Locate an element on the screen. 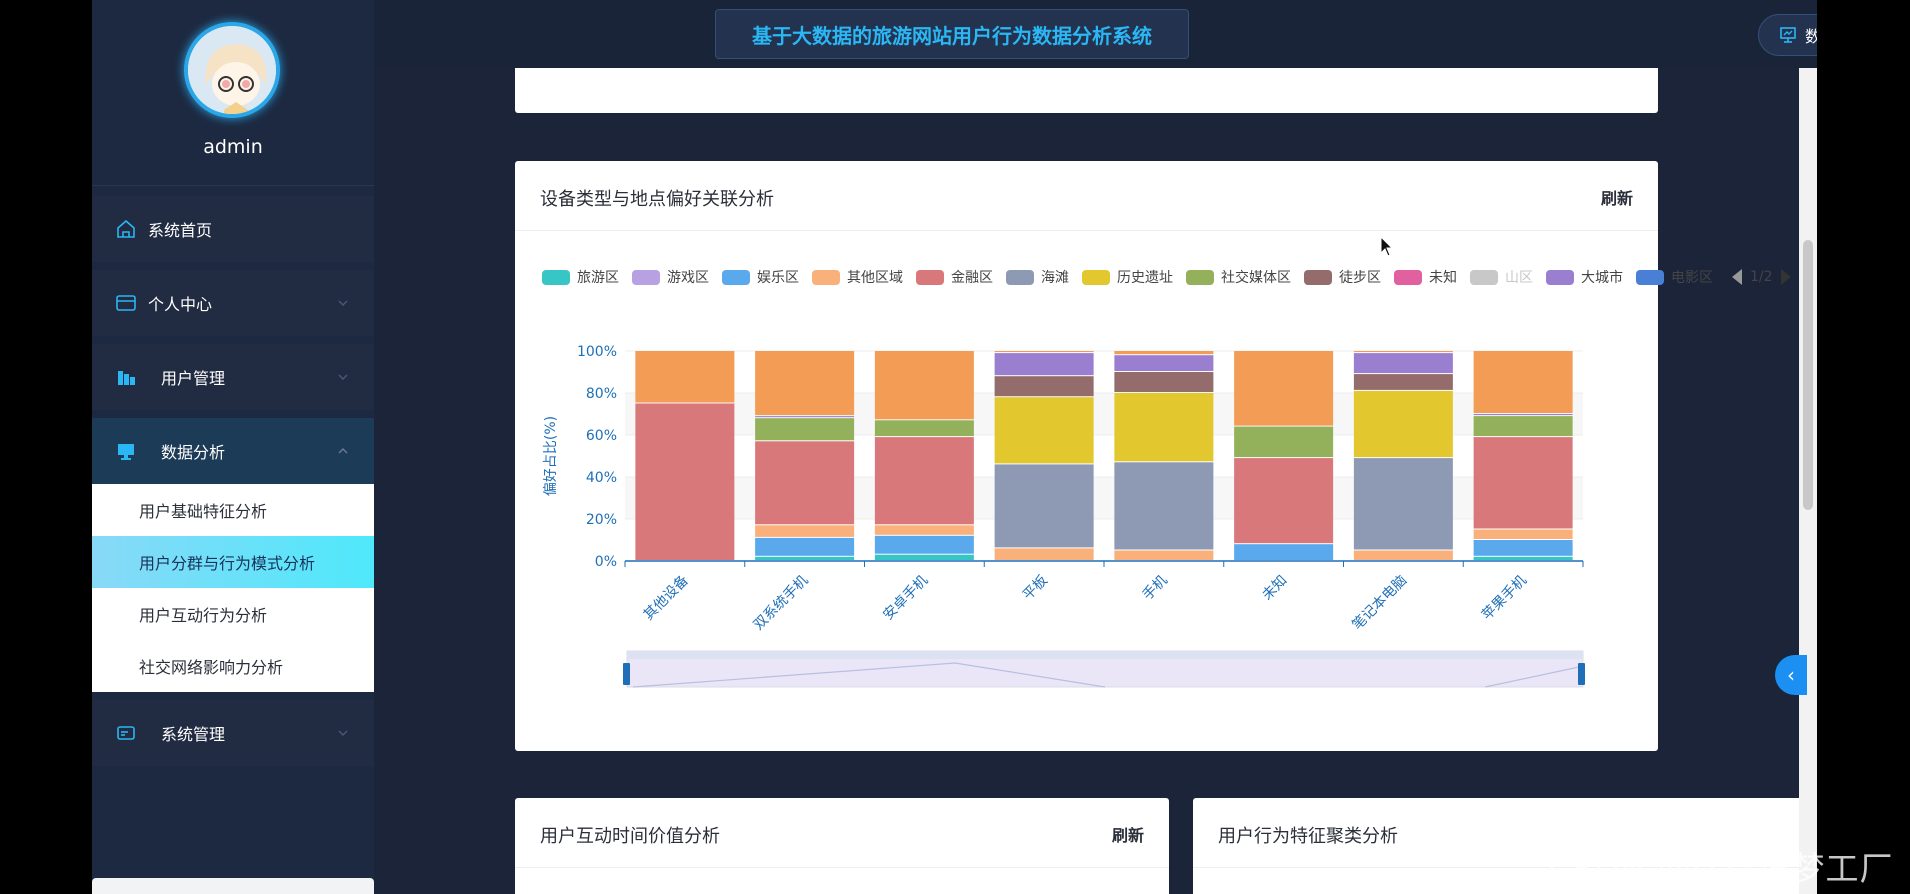 The image size is (1910, 894). legend-item: 娱乐区 is located at coordinates (760, 277).